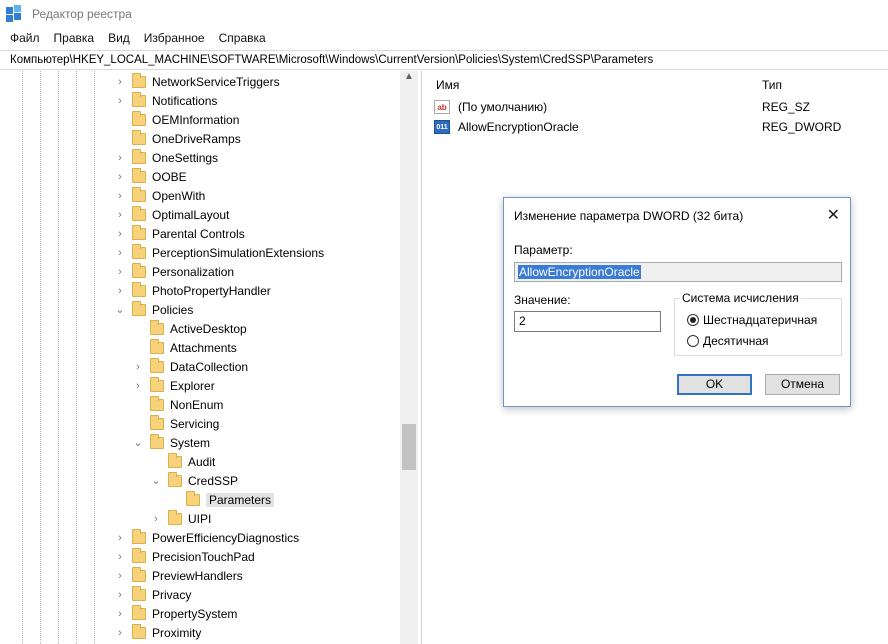 The width and height of the screenshot is (888, 644). What do you see at coordinates (184, 556) in the screenshot?
I see `tree-item: › PrecisionTouchPad` at bounding box center [184, 556].